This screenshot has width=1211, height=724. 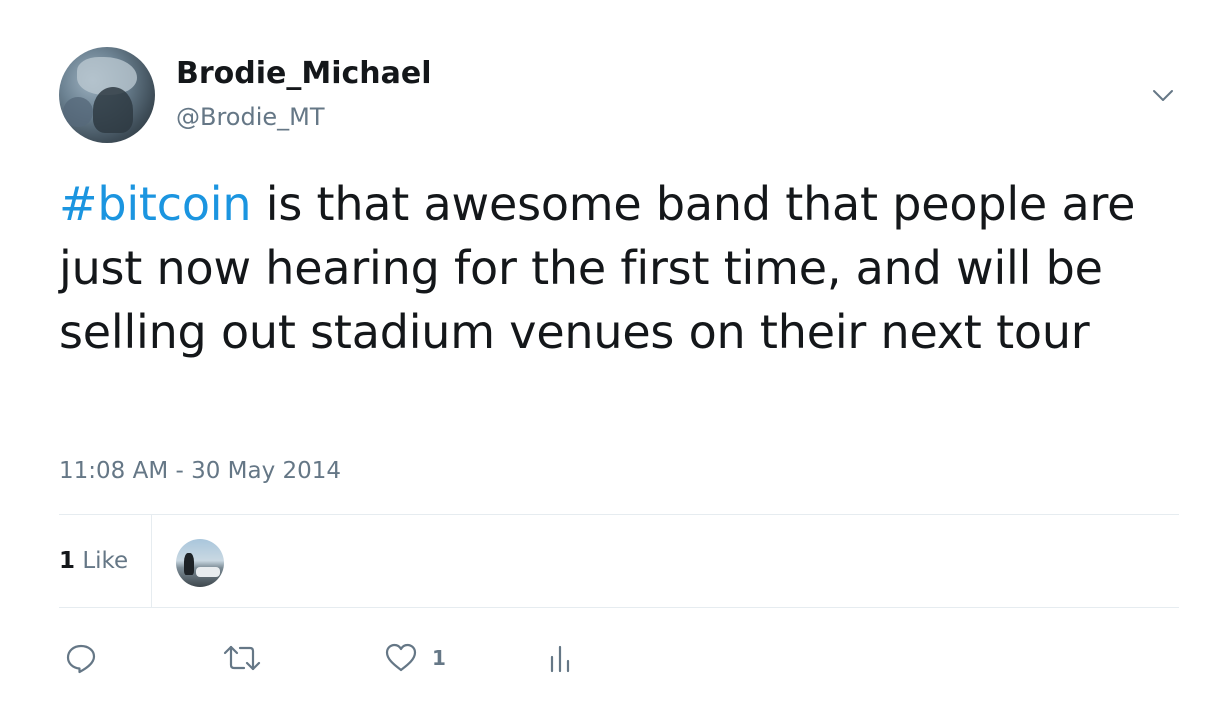 I want to click on analytics-button, so click(x=561, y=658).